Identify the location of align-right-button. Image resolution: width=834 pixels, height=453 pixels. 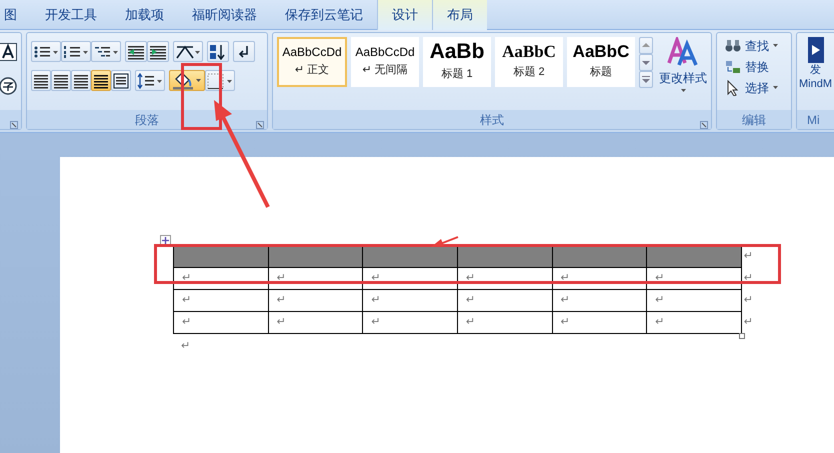
(81, 80).